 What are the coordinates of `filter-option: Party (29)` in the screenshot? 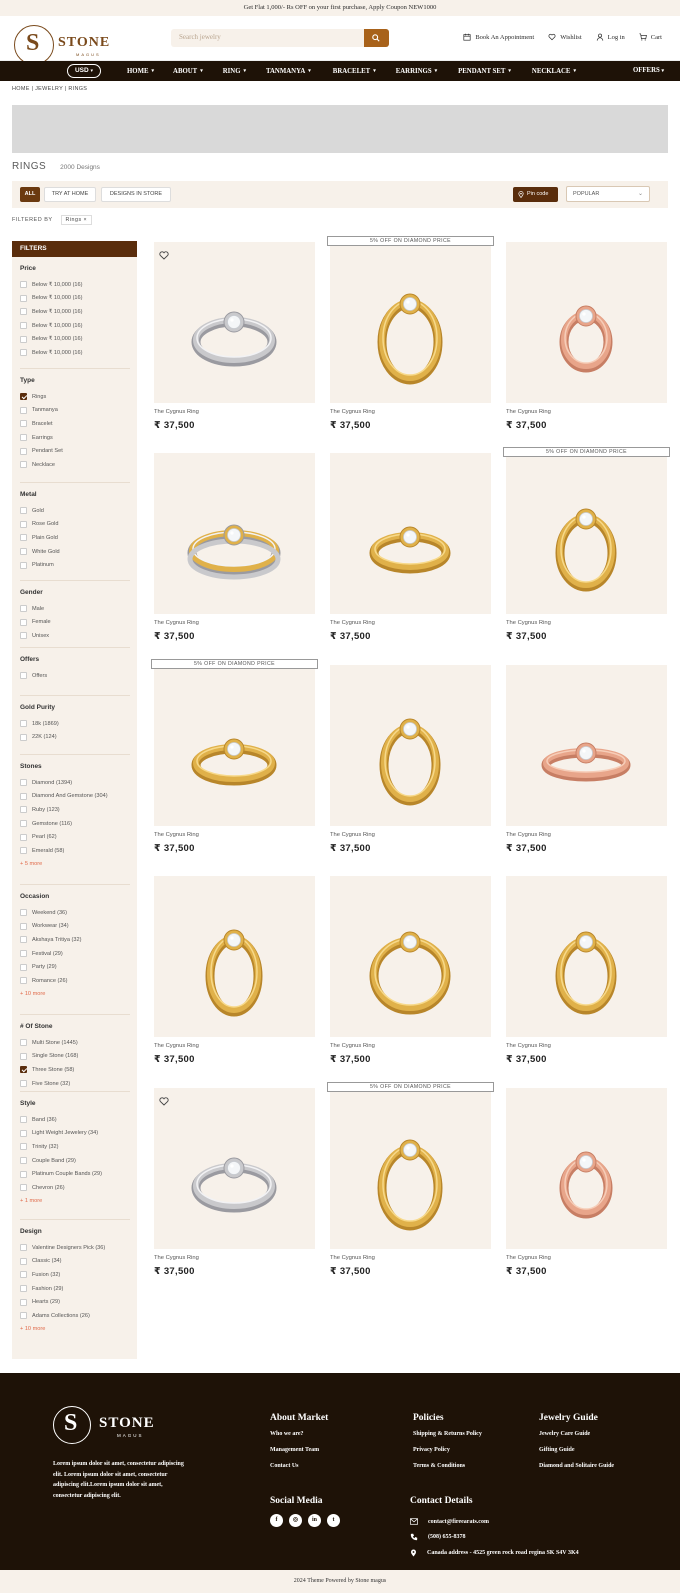 It's located at (75, 967).